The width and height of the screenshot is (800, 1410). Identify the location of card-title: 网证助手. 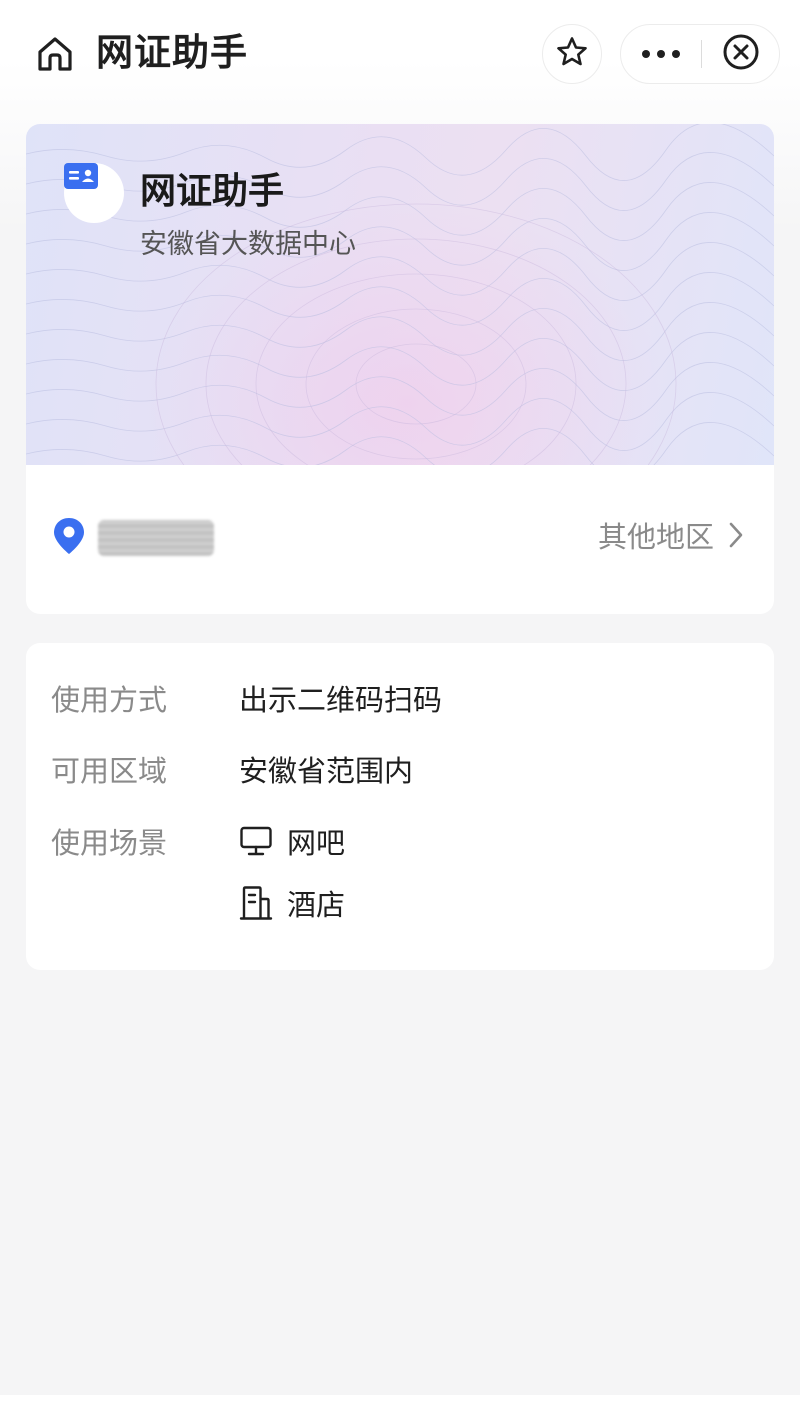
(212, 191).